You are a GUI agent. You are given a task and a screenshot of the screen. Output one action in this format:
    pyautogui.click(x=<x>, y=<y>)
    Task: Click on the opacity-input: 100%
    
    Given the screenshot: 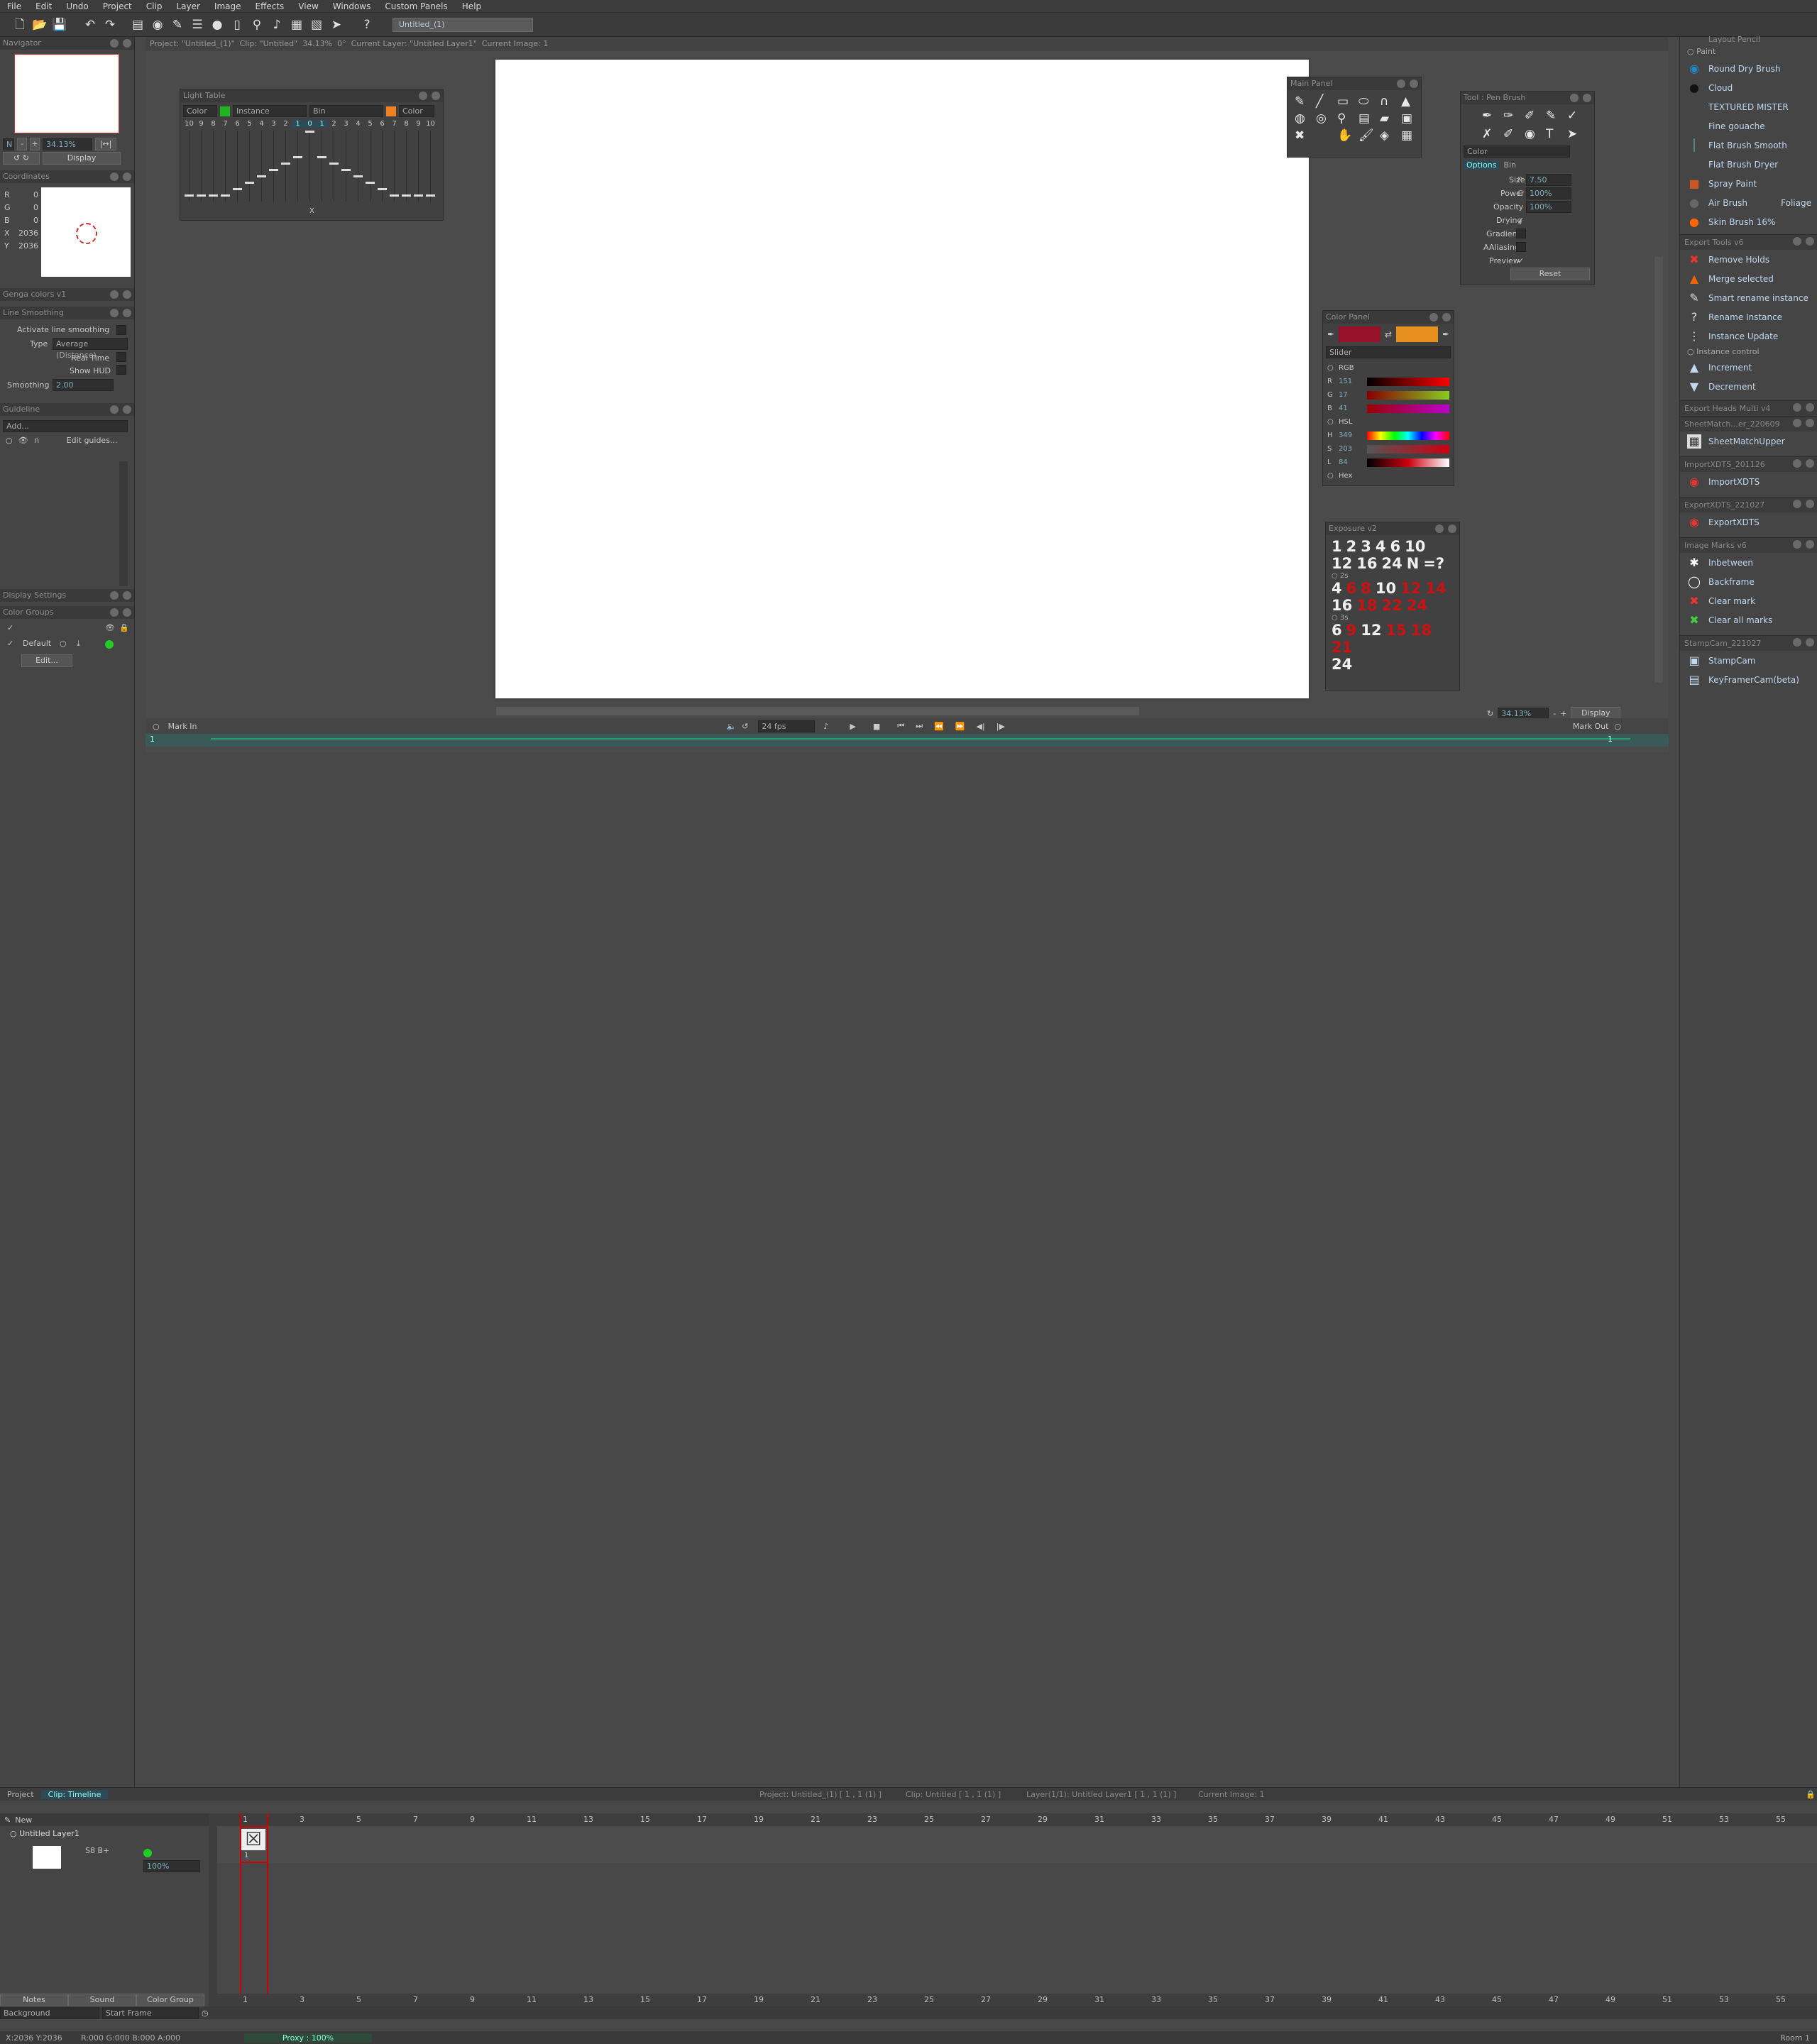 What is the action you would take?
    pyautogui.click(x=1549, y=207)
    